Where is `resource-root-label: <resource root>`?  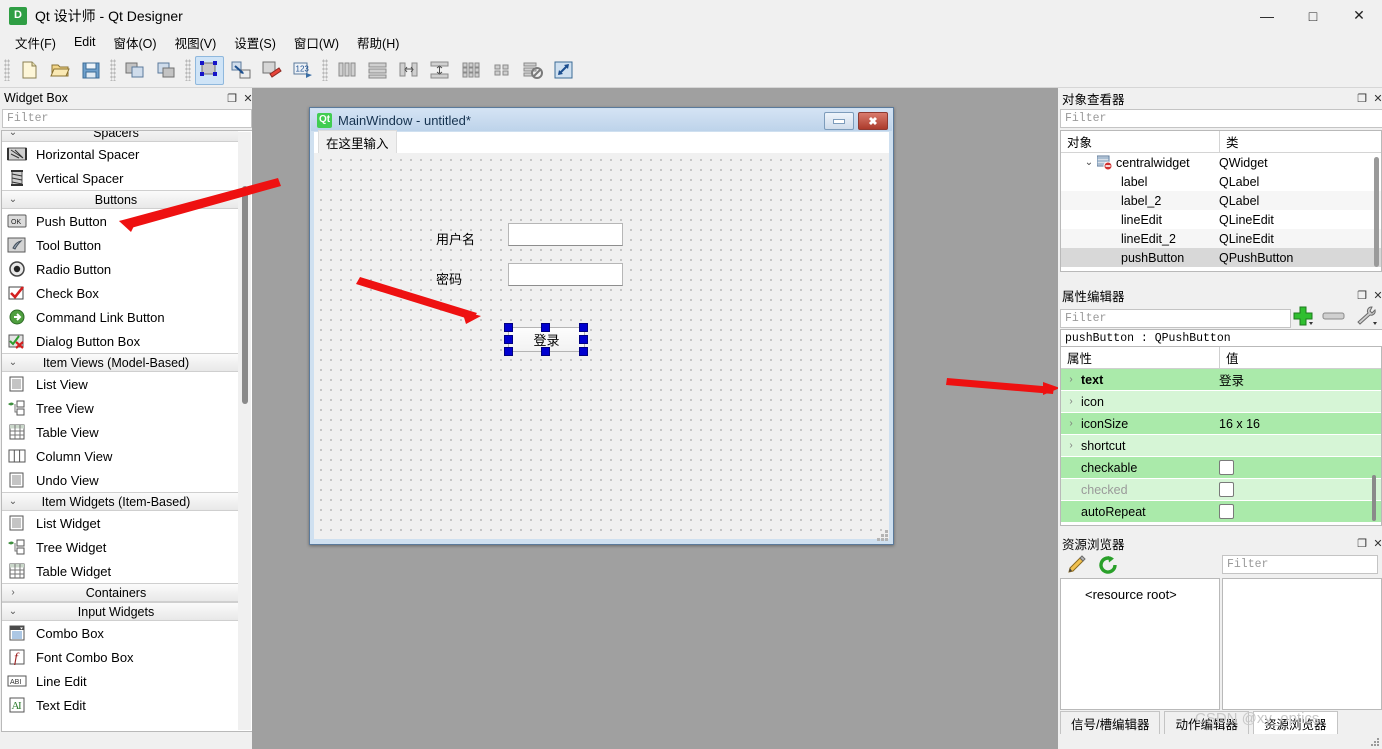
resource-root-label: <resource root> is located at coordinates (1140, 590).